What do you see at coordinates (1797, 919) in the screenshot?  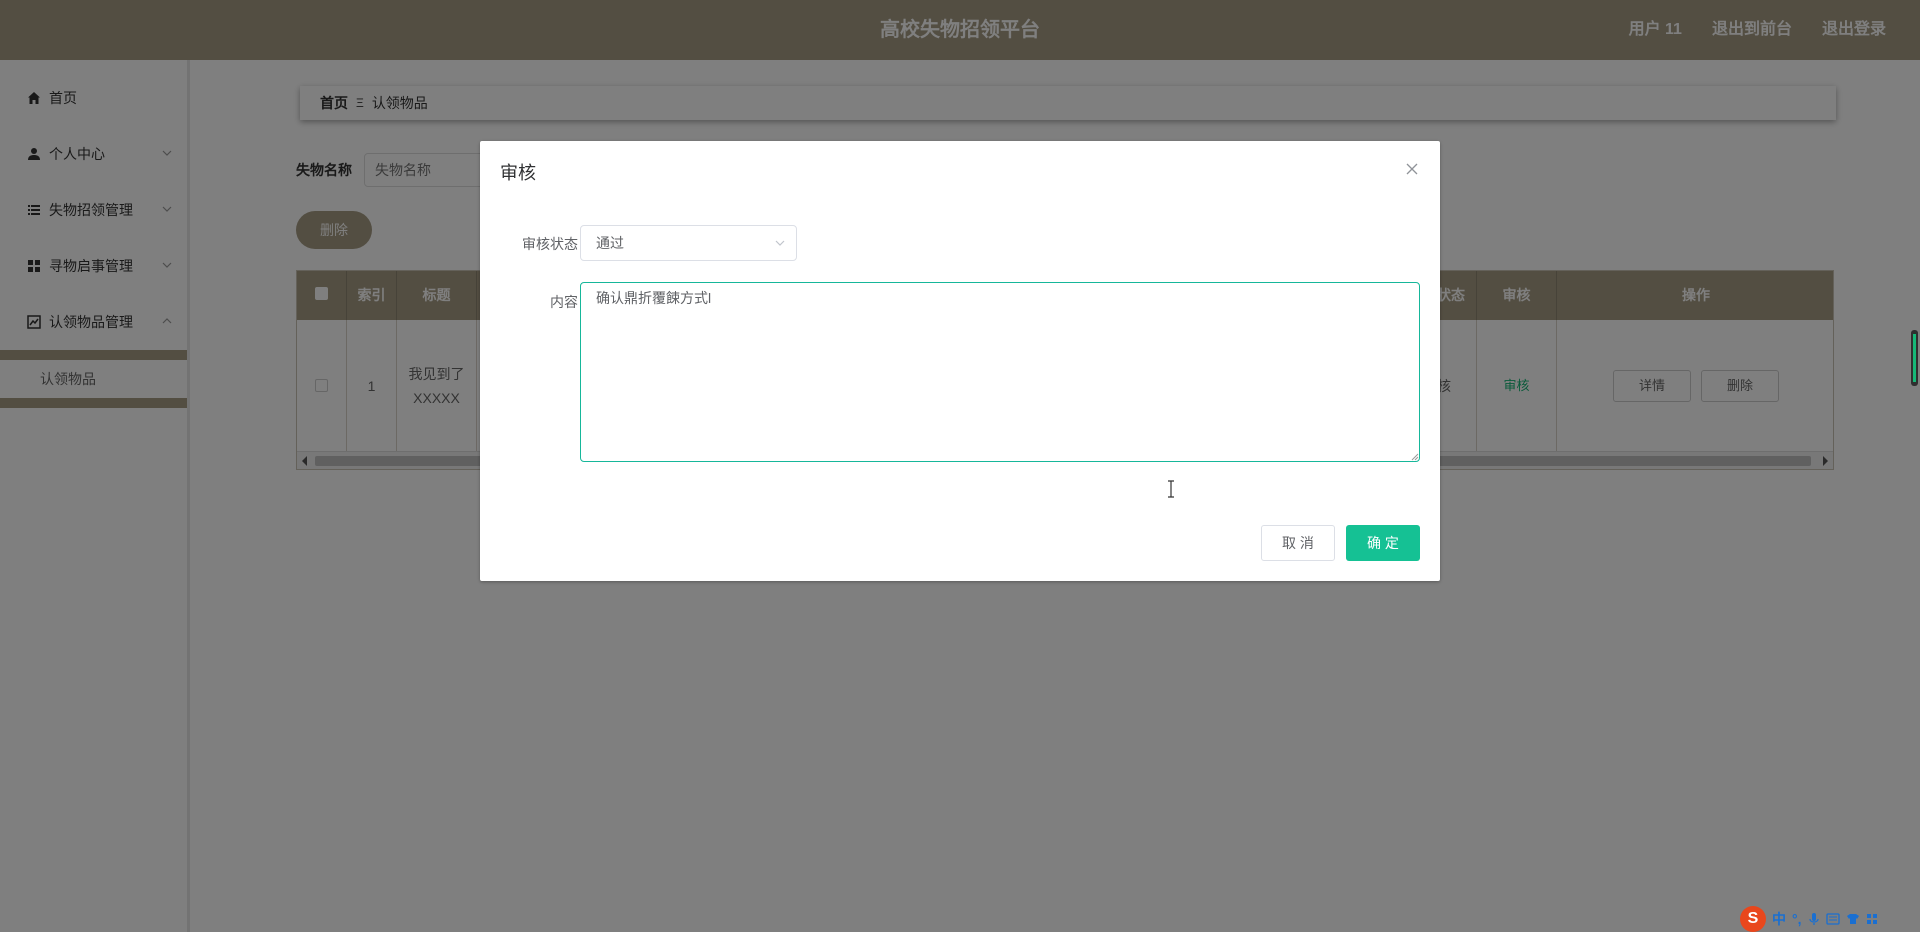 I see `ime-punctuation-indicator: °,` at bounding box center [1797, 919].